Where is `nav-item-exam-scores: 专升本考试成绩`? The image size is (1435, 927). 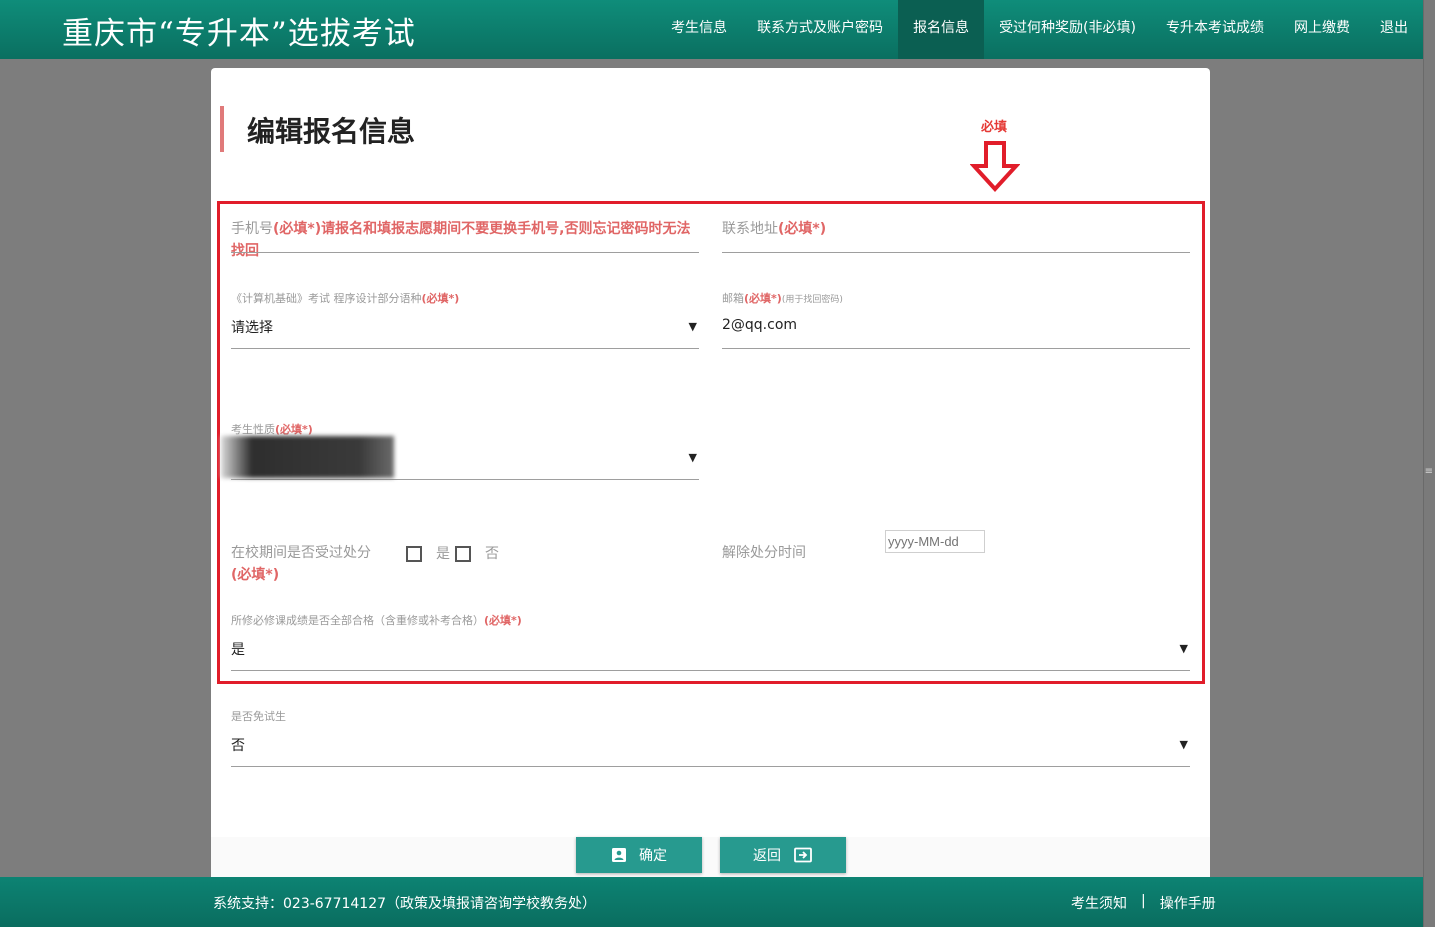
nav-item-exam-scores: 专升本考试成绩 is located at coordinates (1215, 29).